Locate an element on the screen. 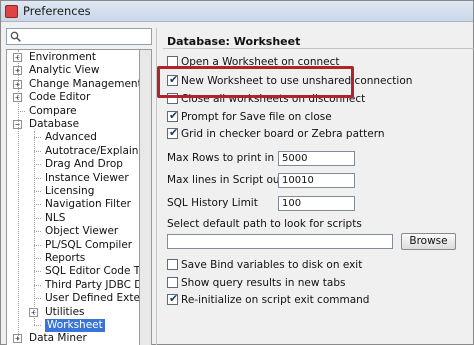 The image size is (474, 345). tree-item: + Data Miner is located at coordinates (73, 338).